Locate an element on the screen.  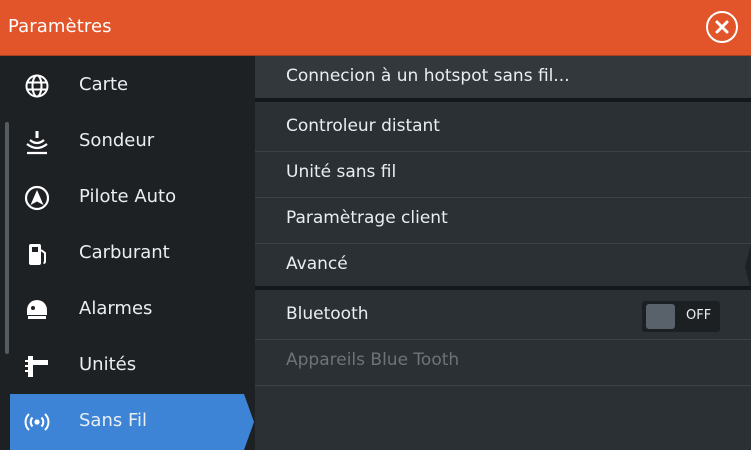
close-icon is located at coordinates (722, 27).